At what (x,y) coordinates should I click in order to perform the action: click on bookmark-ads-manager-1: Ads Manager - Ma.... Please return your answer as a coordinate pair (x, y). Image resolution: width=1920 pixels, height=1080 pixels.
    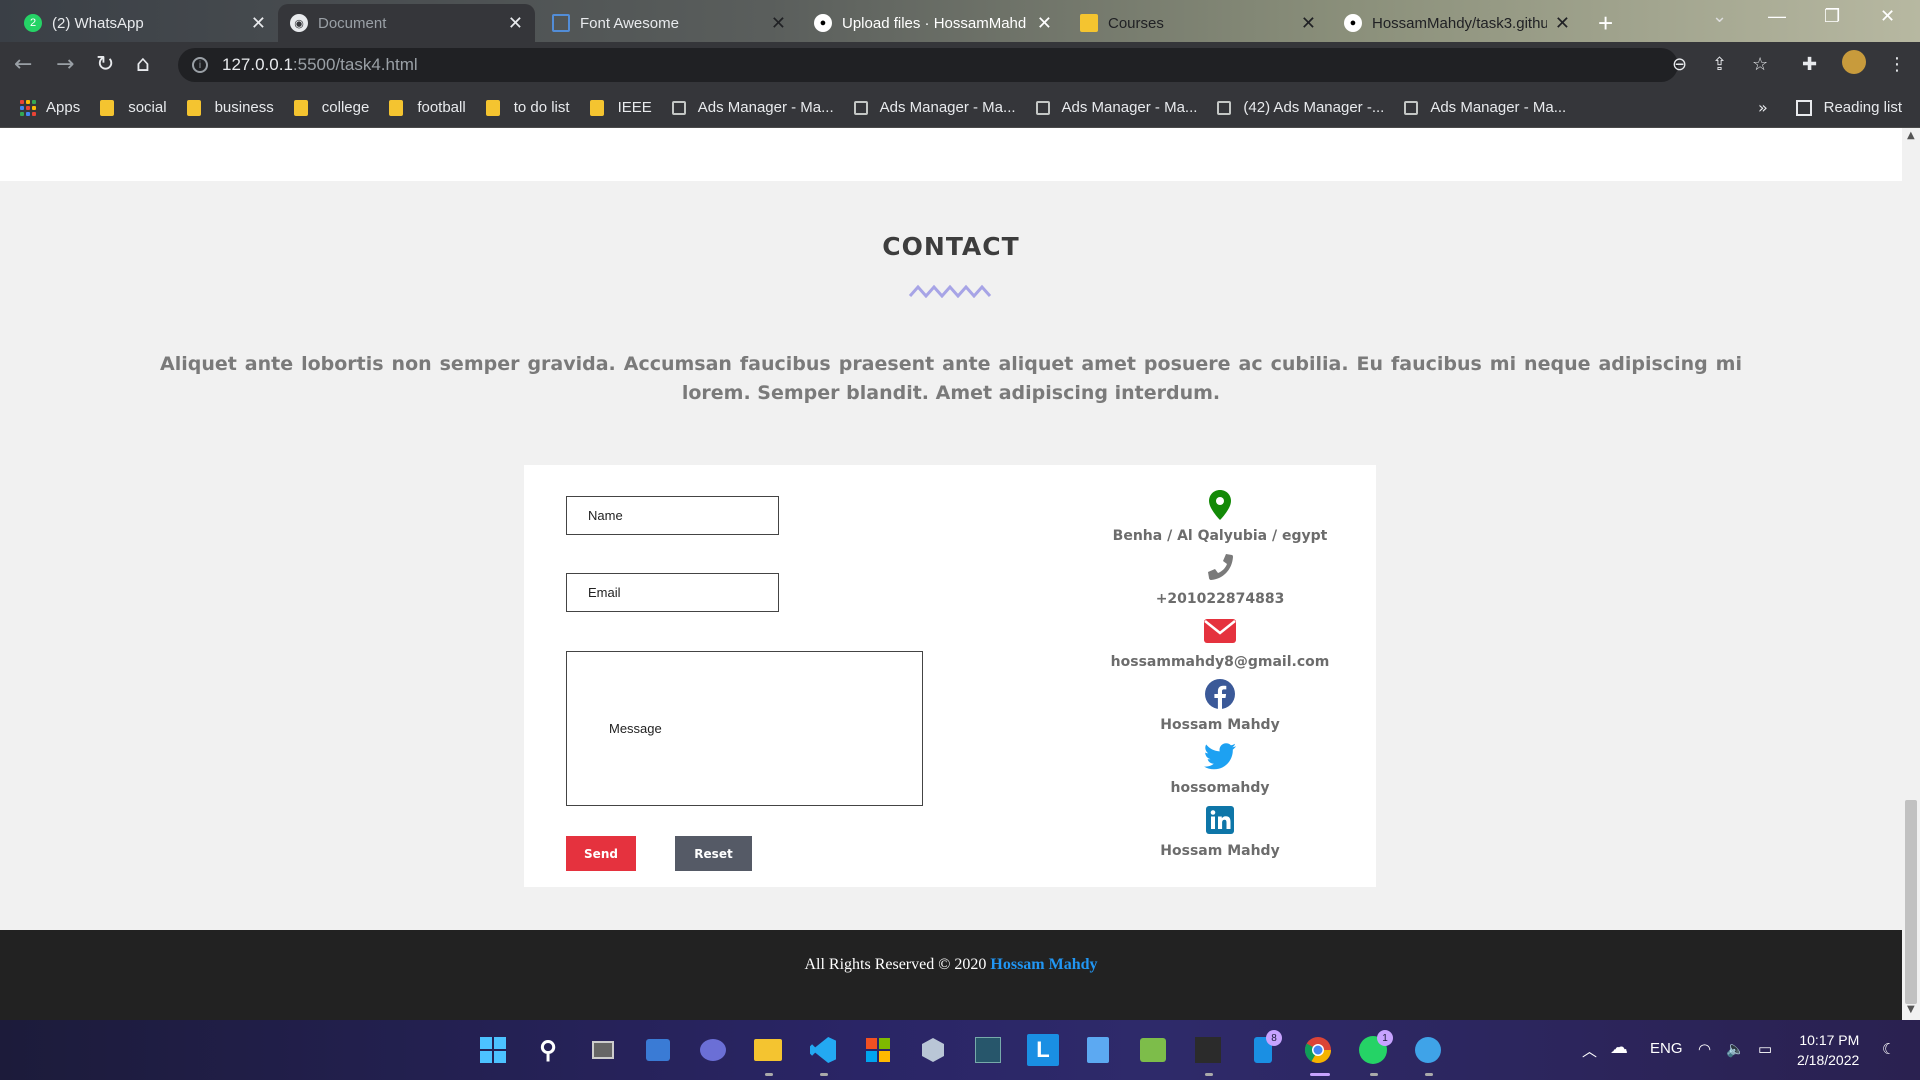
    Looking at the image, I should click on (752, 107).